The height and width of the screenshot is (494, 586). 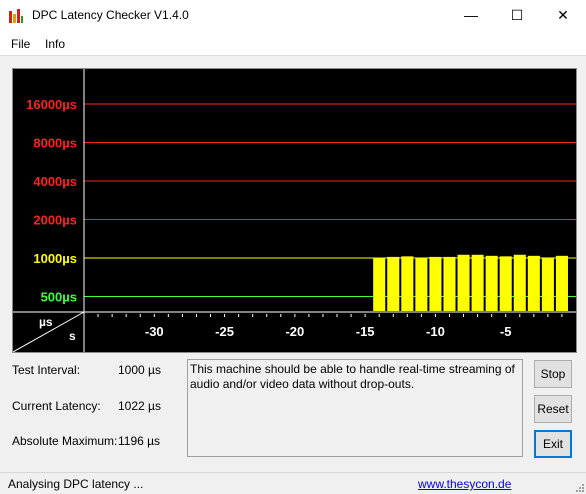 What do you see at coordinates (139, 441) in the screenshot?
I see `absolute-max-value: 1196 µs` at bounding box center [139, 441].